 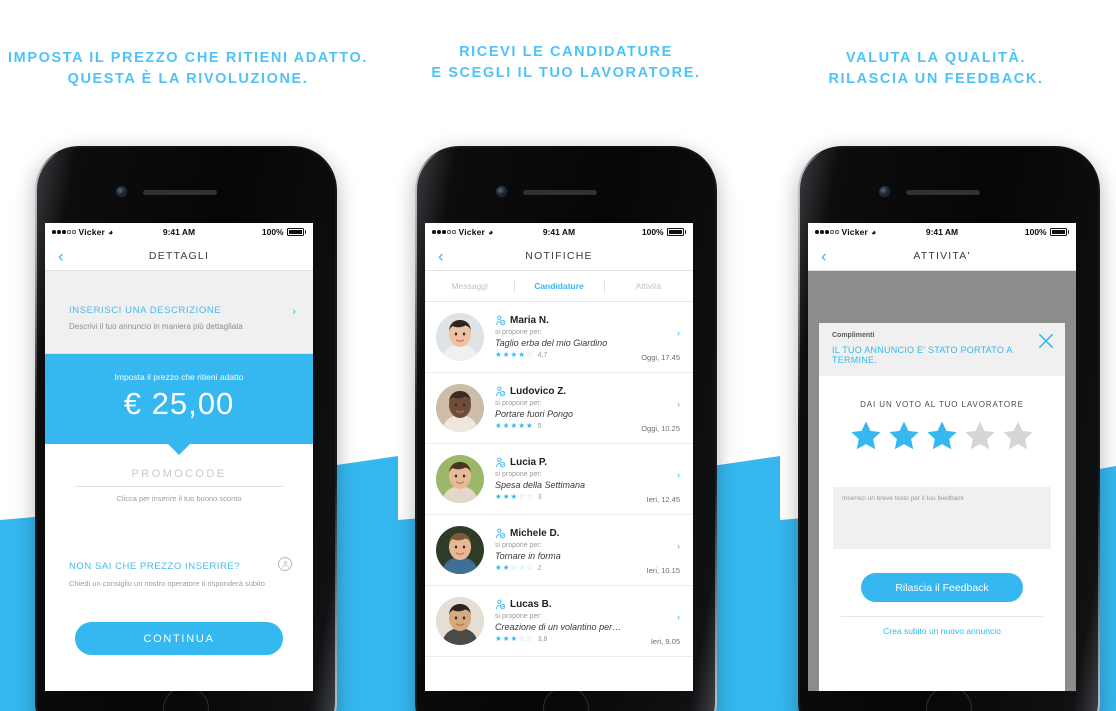 I want to click on star-3: ☆, so click(x=514, y=568).